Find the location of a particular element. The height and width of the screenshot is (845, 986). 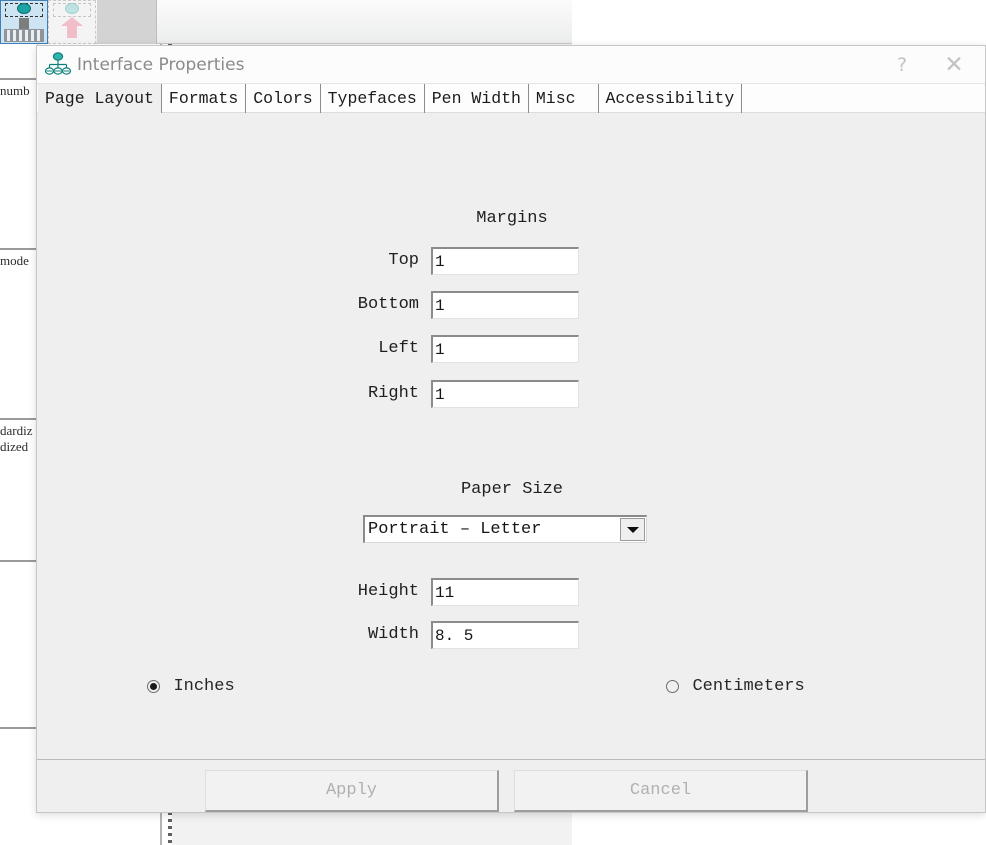

paper-size-dropdown-button is located at coordinates (632, 529).